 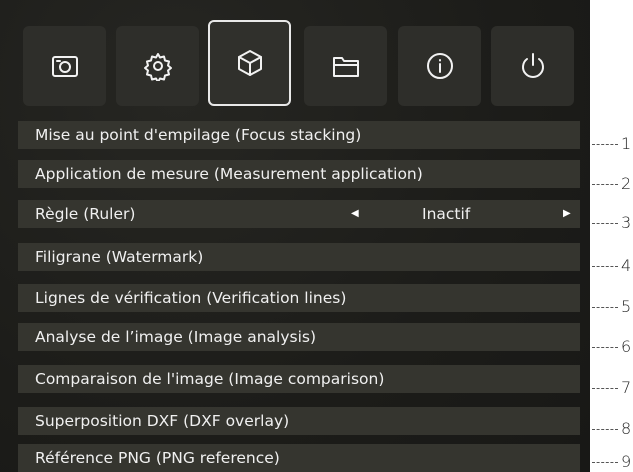 What do you see at coordinates (299, 214) in the screenshot?
I see `menu-item-ruler: Règle (Ruler) ◀ Inactif ▶` at bounding box center [299, 214].